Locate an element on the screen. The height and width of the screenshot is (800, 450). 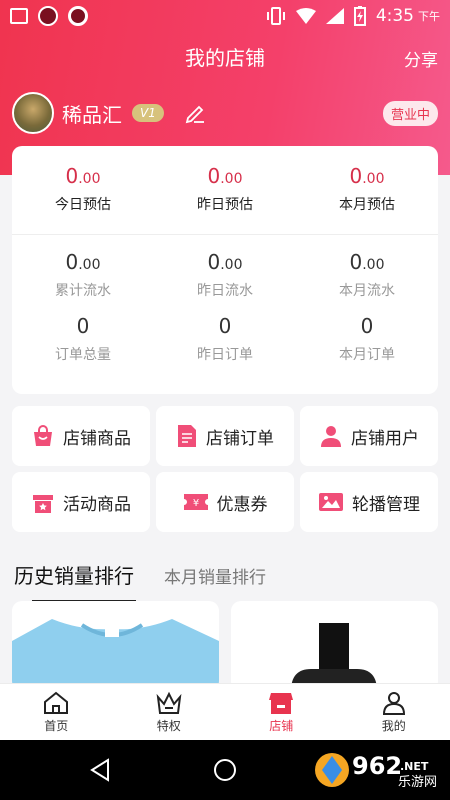
app-notification-icon is located at coordinates (48, 16).